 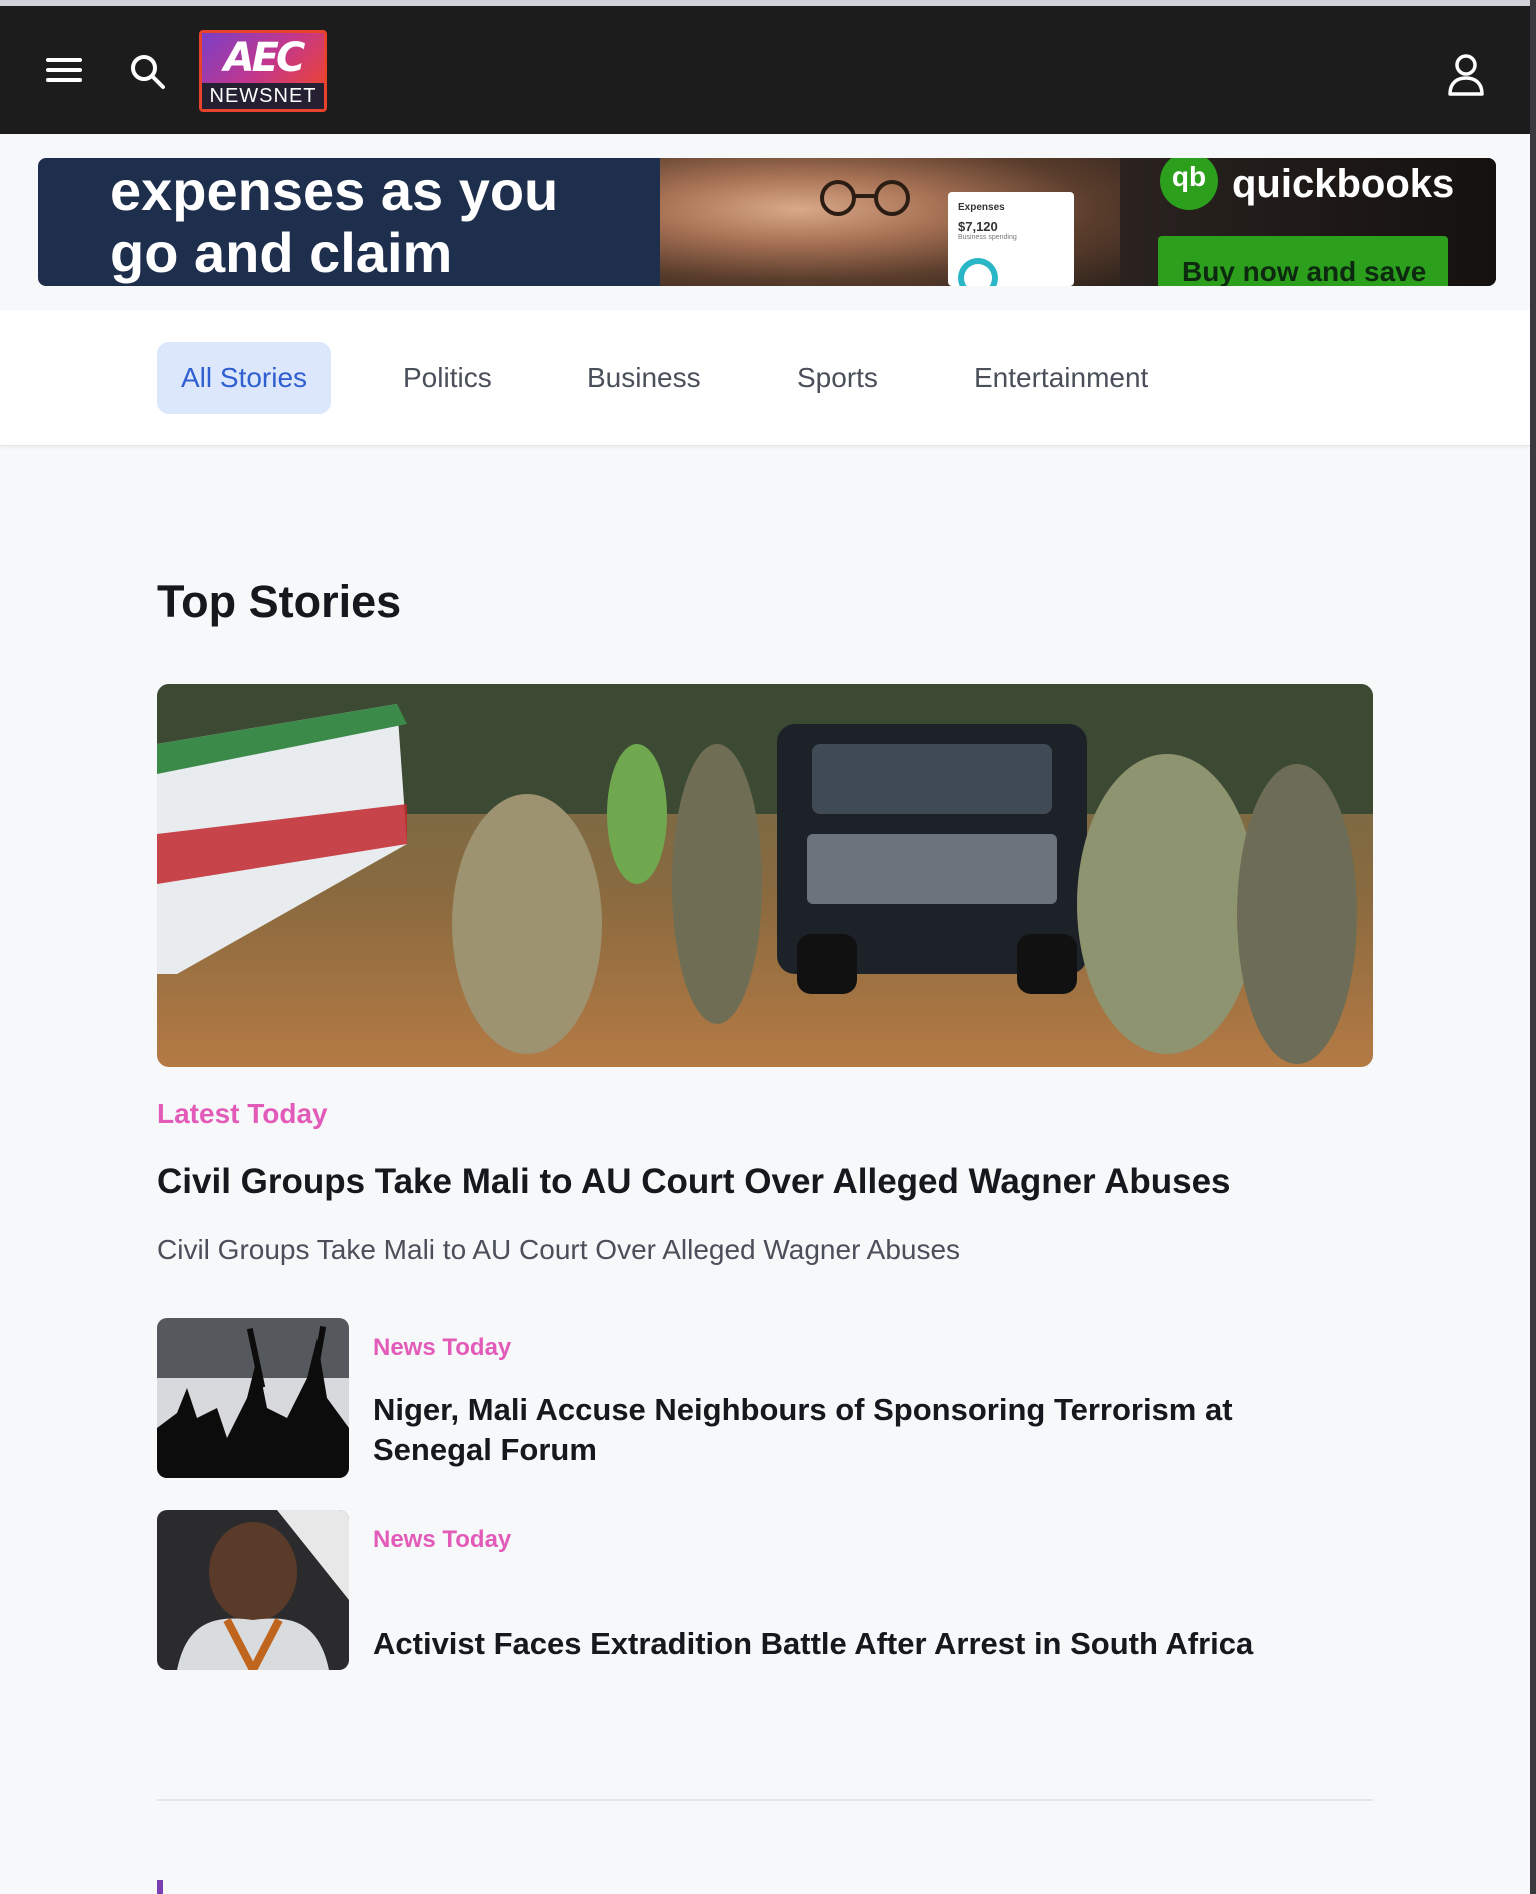 I want to click on site-header: AEC NEWSNET, so click(x=765, y=70).